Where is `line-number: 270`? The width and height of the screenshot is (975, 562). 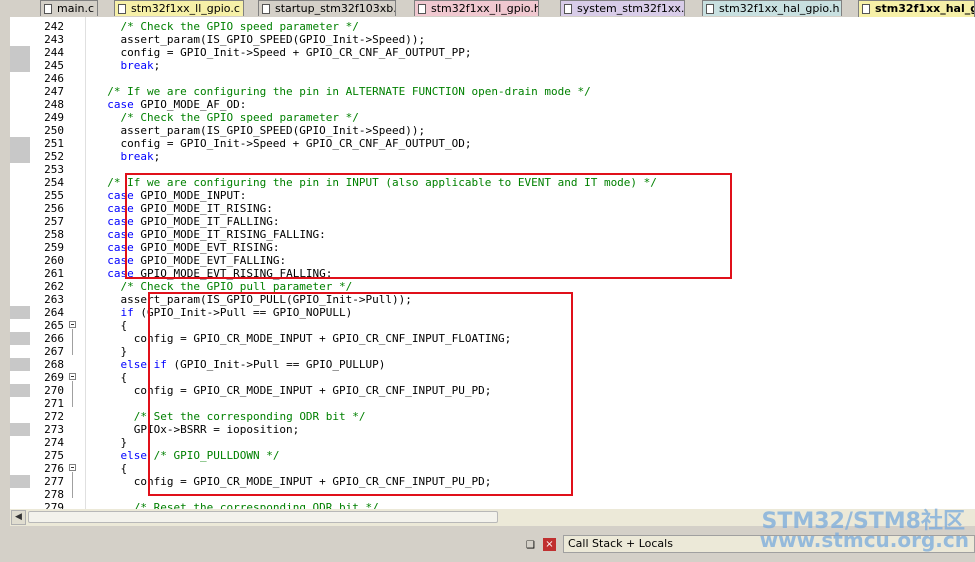
line-number: 270 is located at coordinates (54, 390).